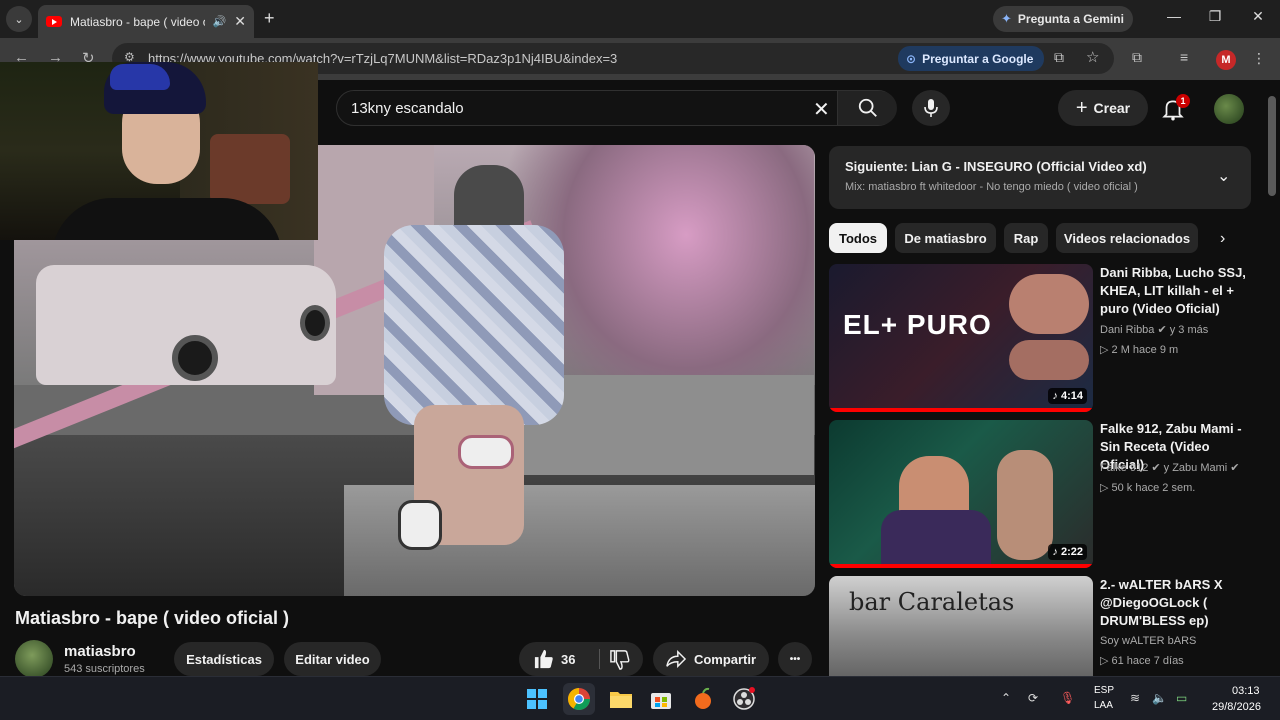 The height and width of the screenshot is (720, 1280). What do you see at coordinates (1169, 467) in the screenshot?
I see `recommendation-channel: Falke 912 ✔ y Zabu Mami ✔` at bounding box center [1169, 467].